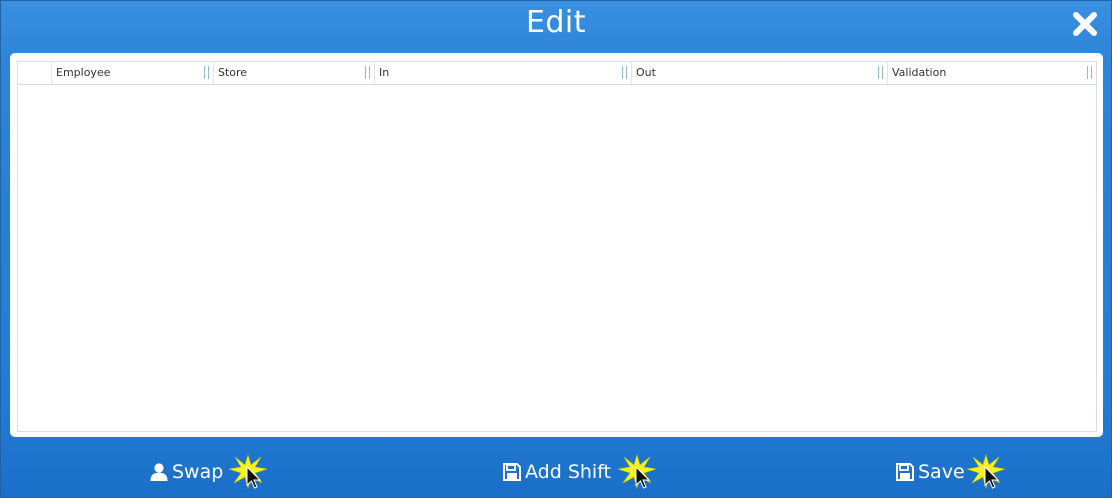 The width and height of the screenshot is (1112, 498). I want to click on action-footer: Swap Add Shift Save, so click(556, 469).